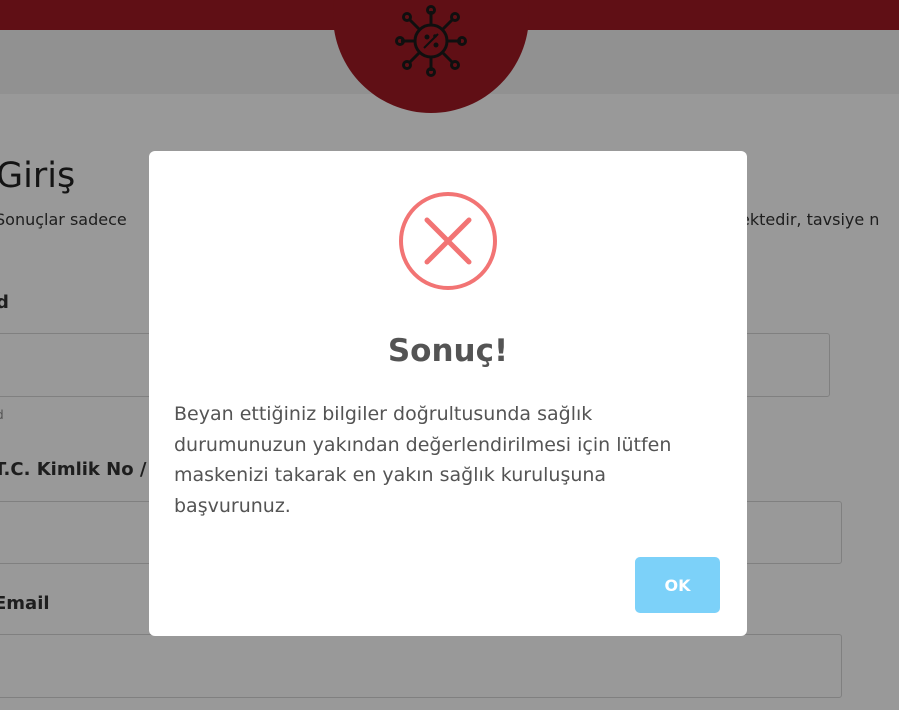 This screenshot has width=899, height=710. Describe the element at coordinates (448, 241) in the screenshot. I see `error-x-icon` at that location.